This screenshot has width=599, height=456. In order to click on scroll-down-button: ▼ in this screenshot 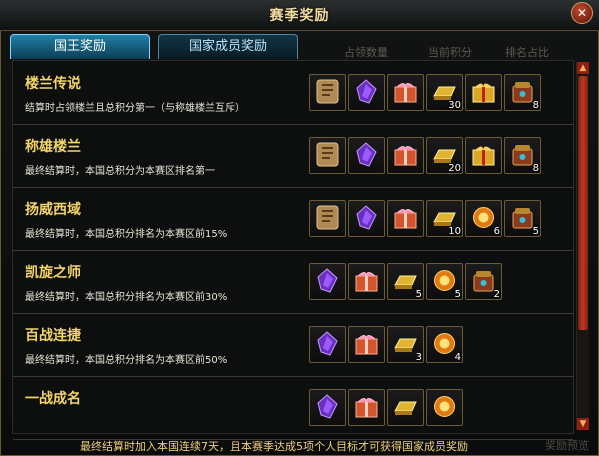, I will do `click(583, 424)`.